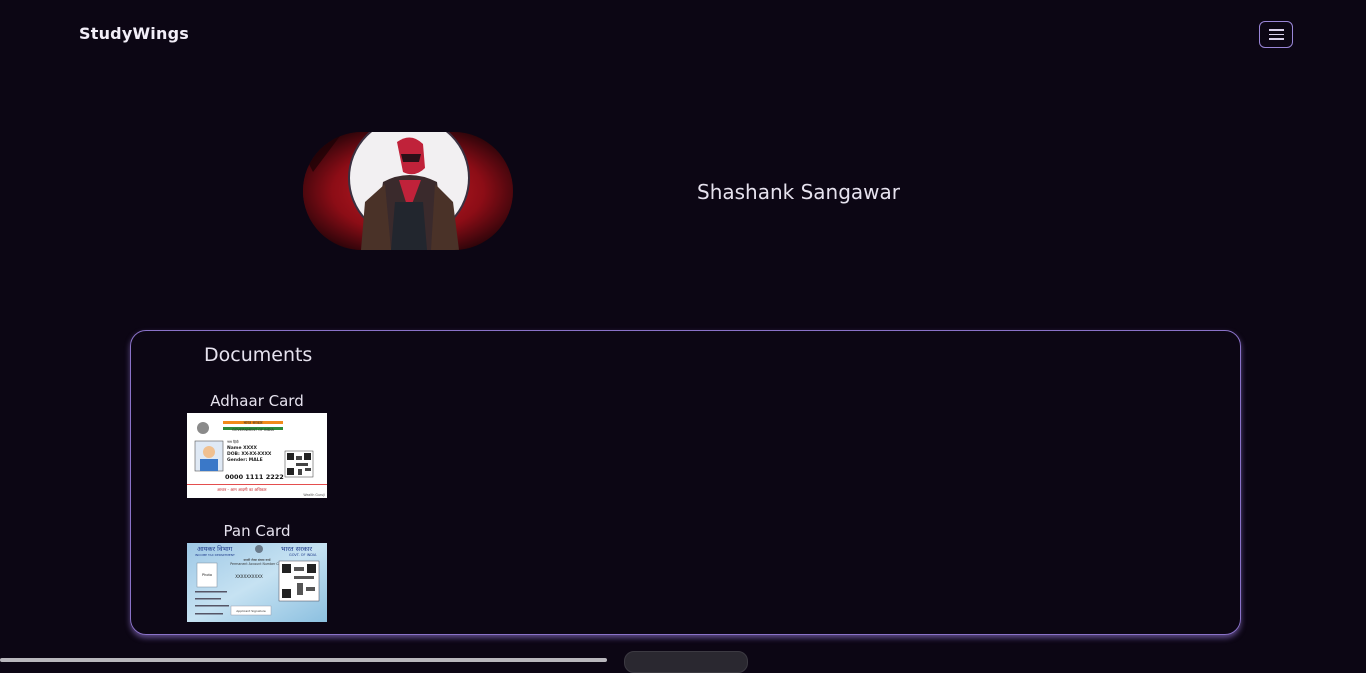 The image size is (1366, 673). Describe the element at coordinates (233, 441) in the screenshot. I see `svg-text: नाम हिंदी` at that location.